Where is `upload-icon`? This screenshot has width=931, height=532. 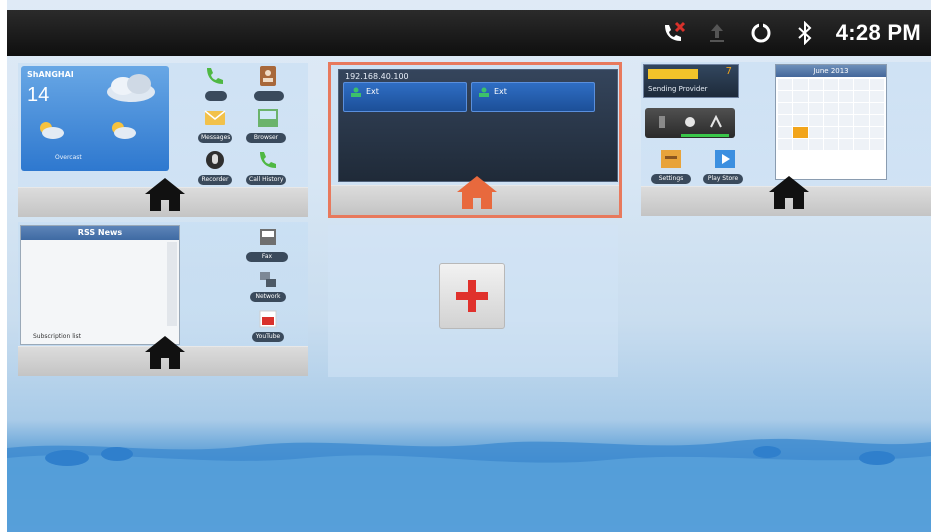 upload-icon is located at coordinates (717, 33).